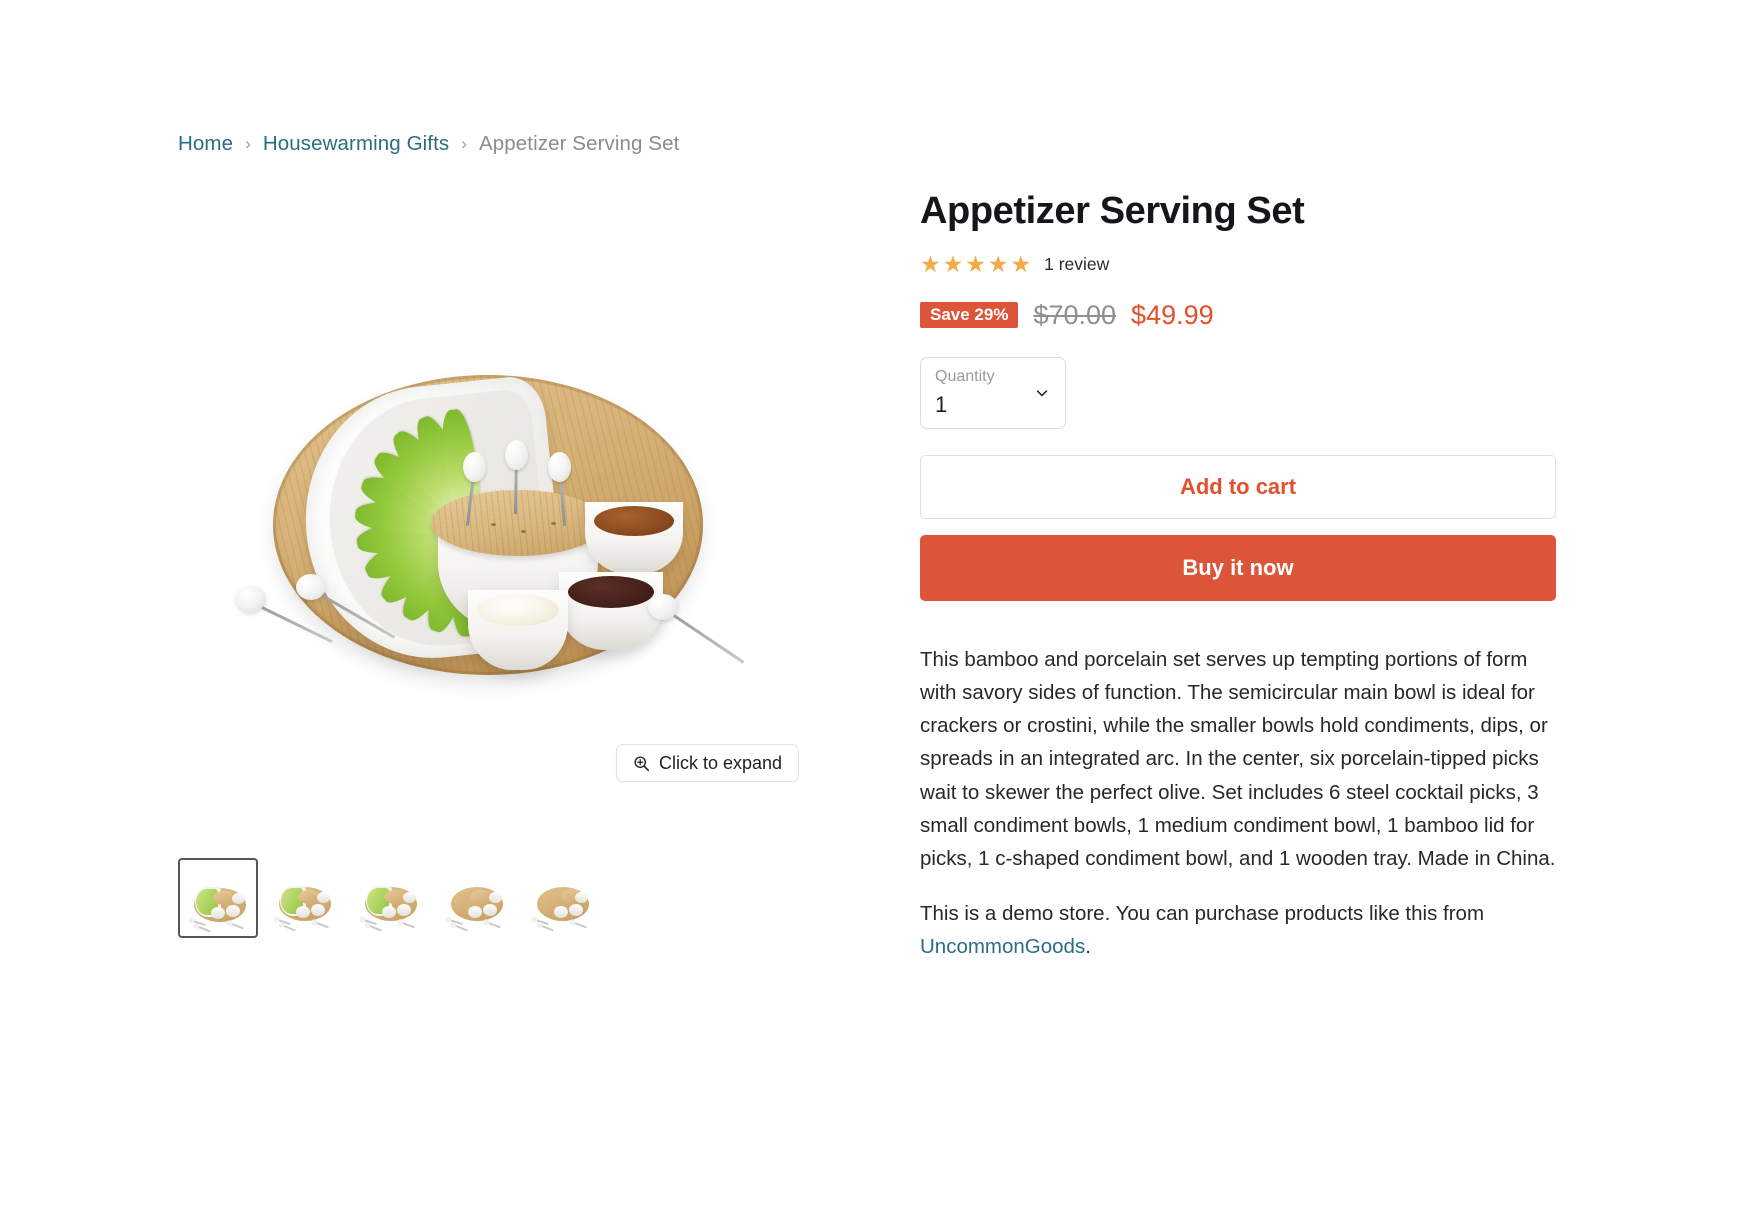 The height and width of the screenshot is (1206, 1752). What do you see at coordinates (356, 144) in the screenshot?
I see `breadcrumb-item-housewarming-gifts: Housewarming Gifts` at bounding box center [356, 144].